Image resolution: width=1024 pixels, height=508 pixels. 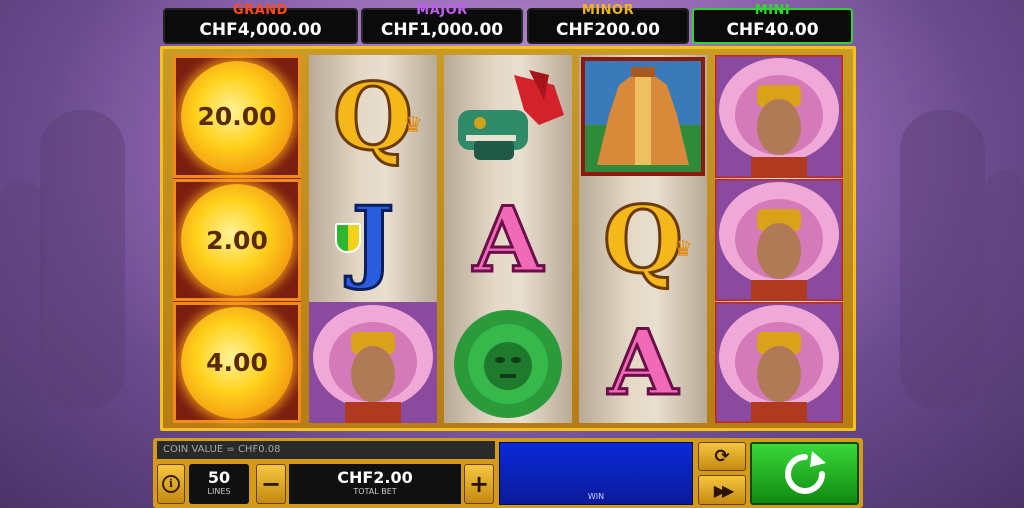 I want to click on jackpot-major: MAJOR CHF1,000.00, so click(x=442, y=23).